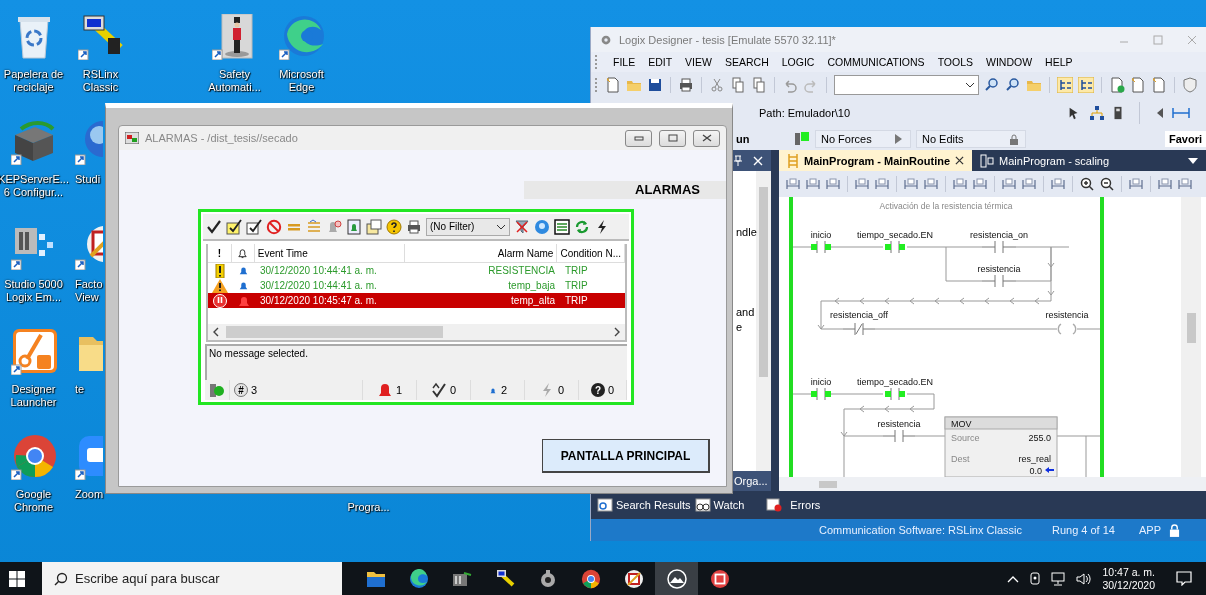 Image resolution: width=1206 pixels, height=595 pixels. What do you see at coordinates (1181, 112) in the screenshot?
I see `rung-bar-icon` at bounding box center [1181, 112].